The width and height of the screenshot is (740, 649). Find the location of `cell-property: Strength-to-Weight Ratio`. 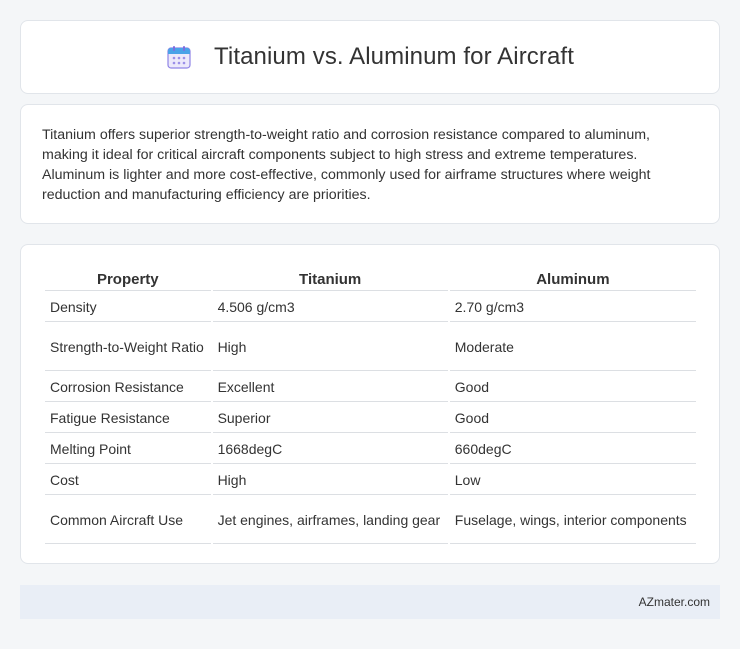

cell-property: Strength-to-Weight Ratio is located at coordinates (128, 347).